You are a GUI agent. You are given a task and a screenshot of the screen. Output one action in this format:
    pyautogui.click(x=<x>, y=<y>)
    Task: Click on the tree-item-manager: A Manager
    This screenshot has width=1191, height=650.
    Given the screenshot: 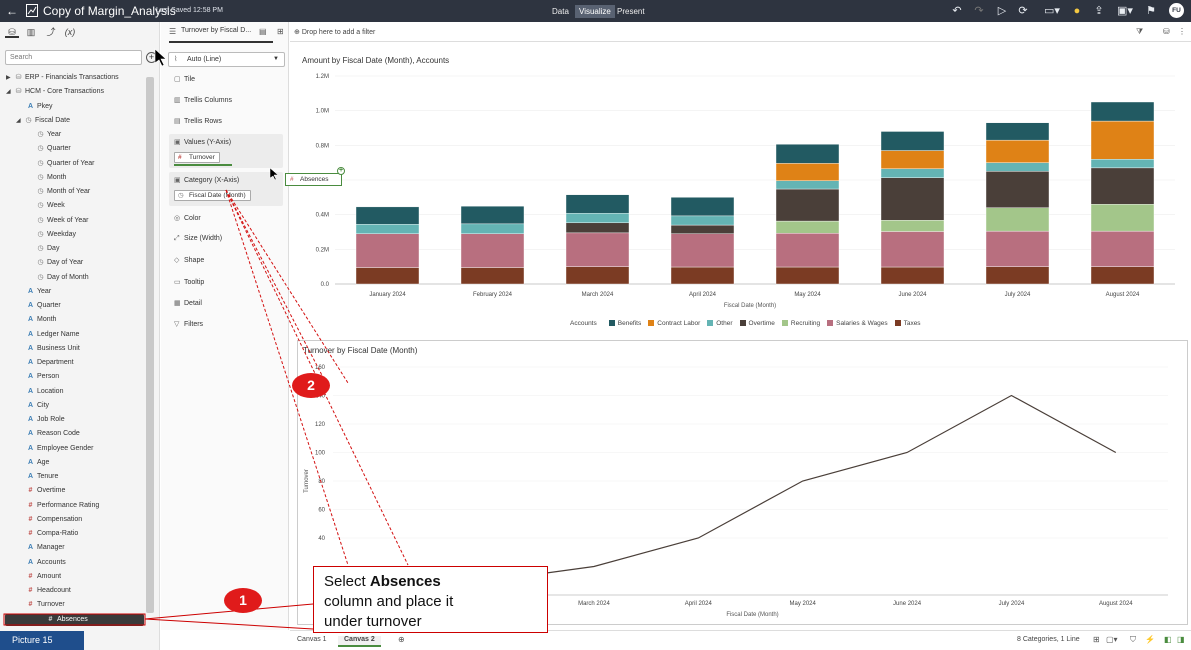 What is the action you would take?
    pyautogui.click(x=40, y=548)
    